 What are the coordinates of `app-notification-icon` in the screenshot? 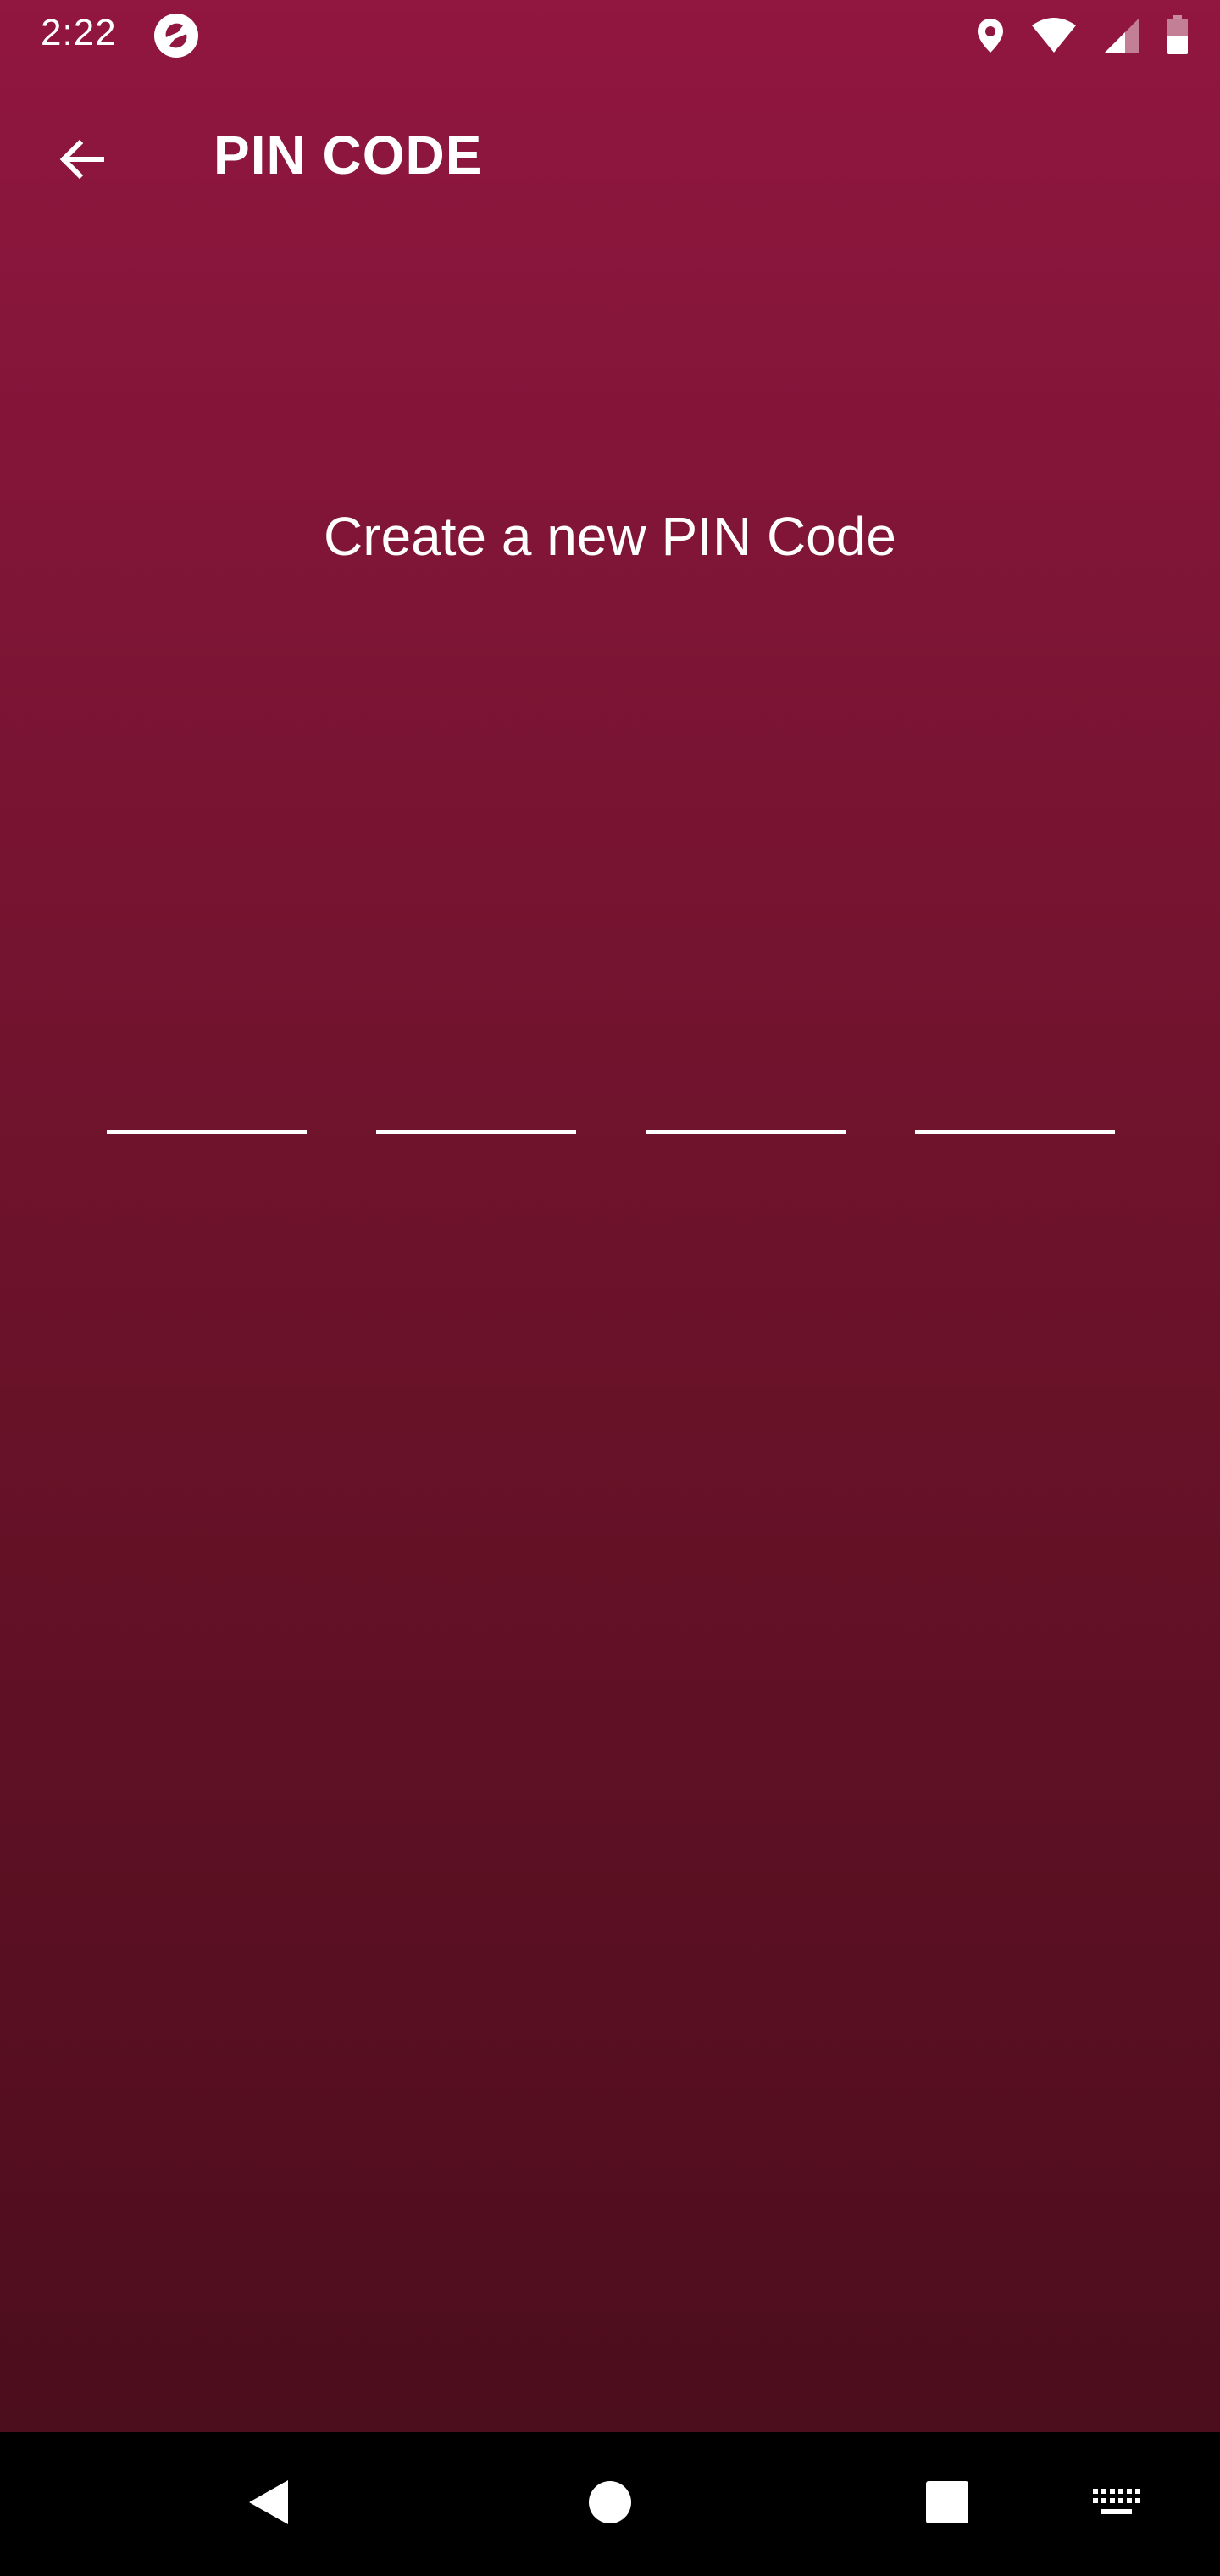 It's located at (176, 35).